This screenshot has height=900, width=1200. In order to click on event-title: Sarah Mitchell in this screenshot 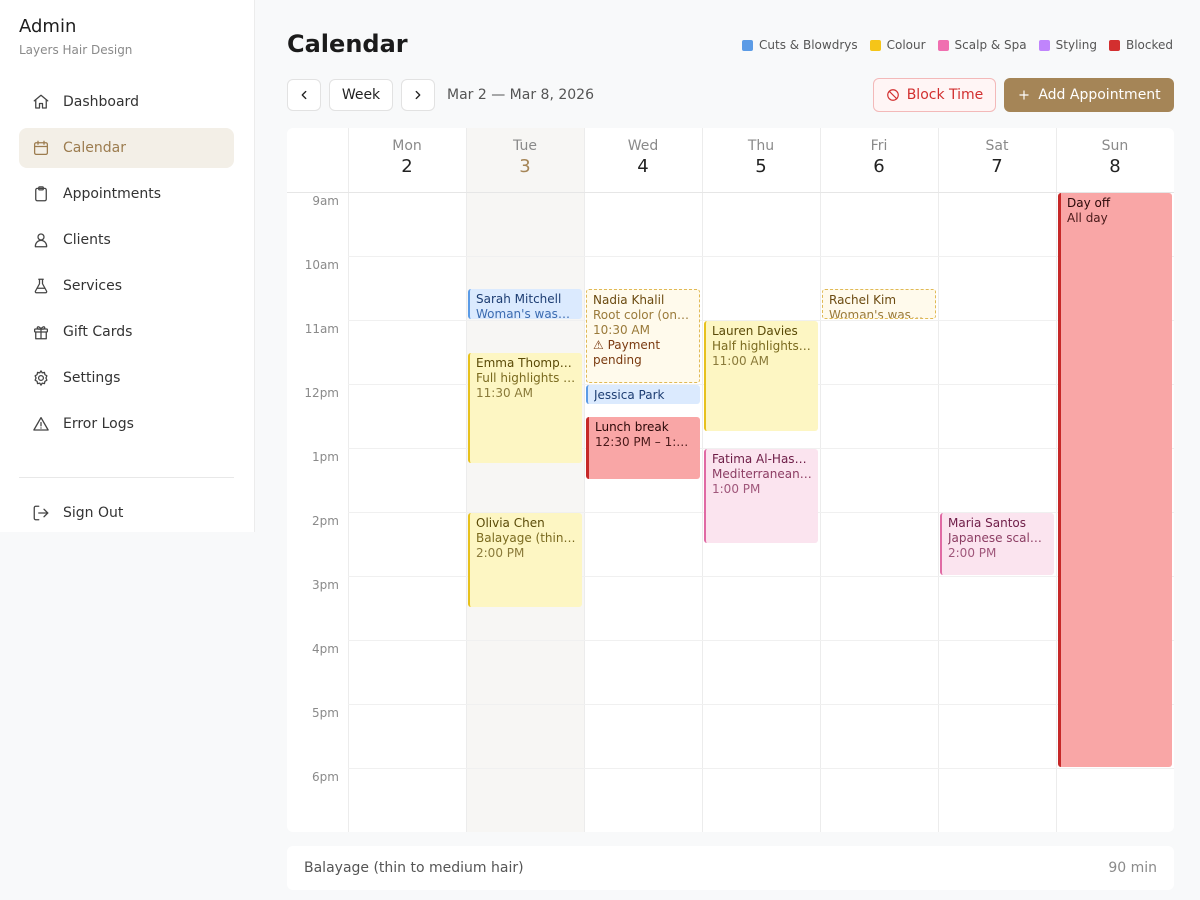, I will do `click(519, 299)`.